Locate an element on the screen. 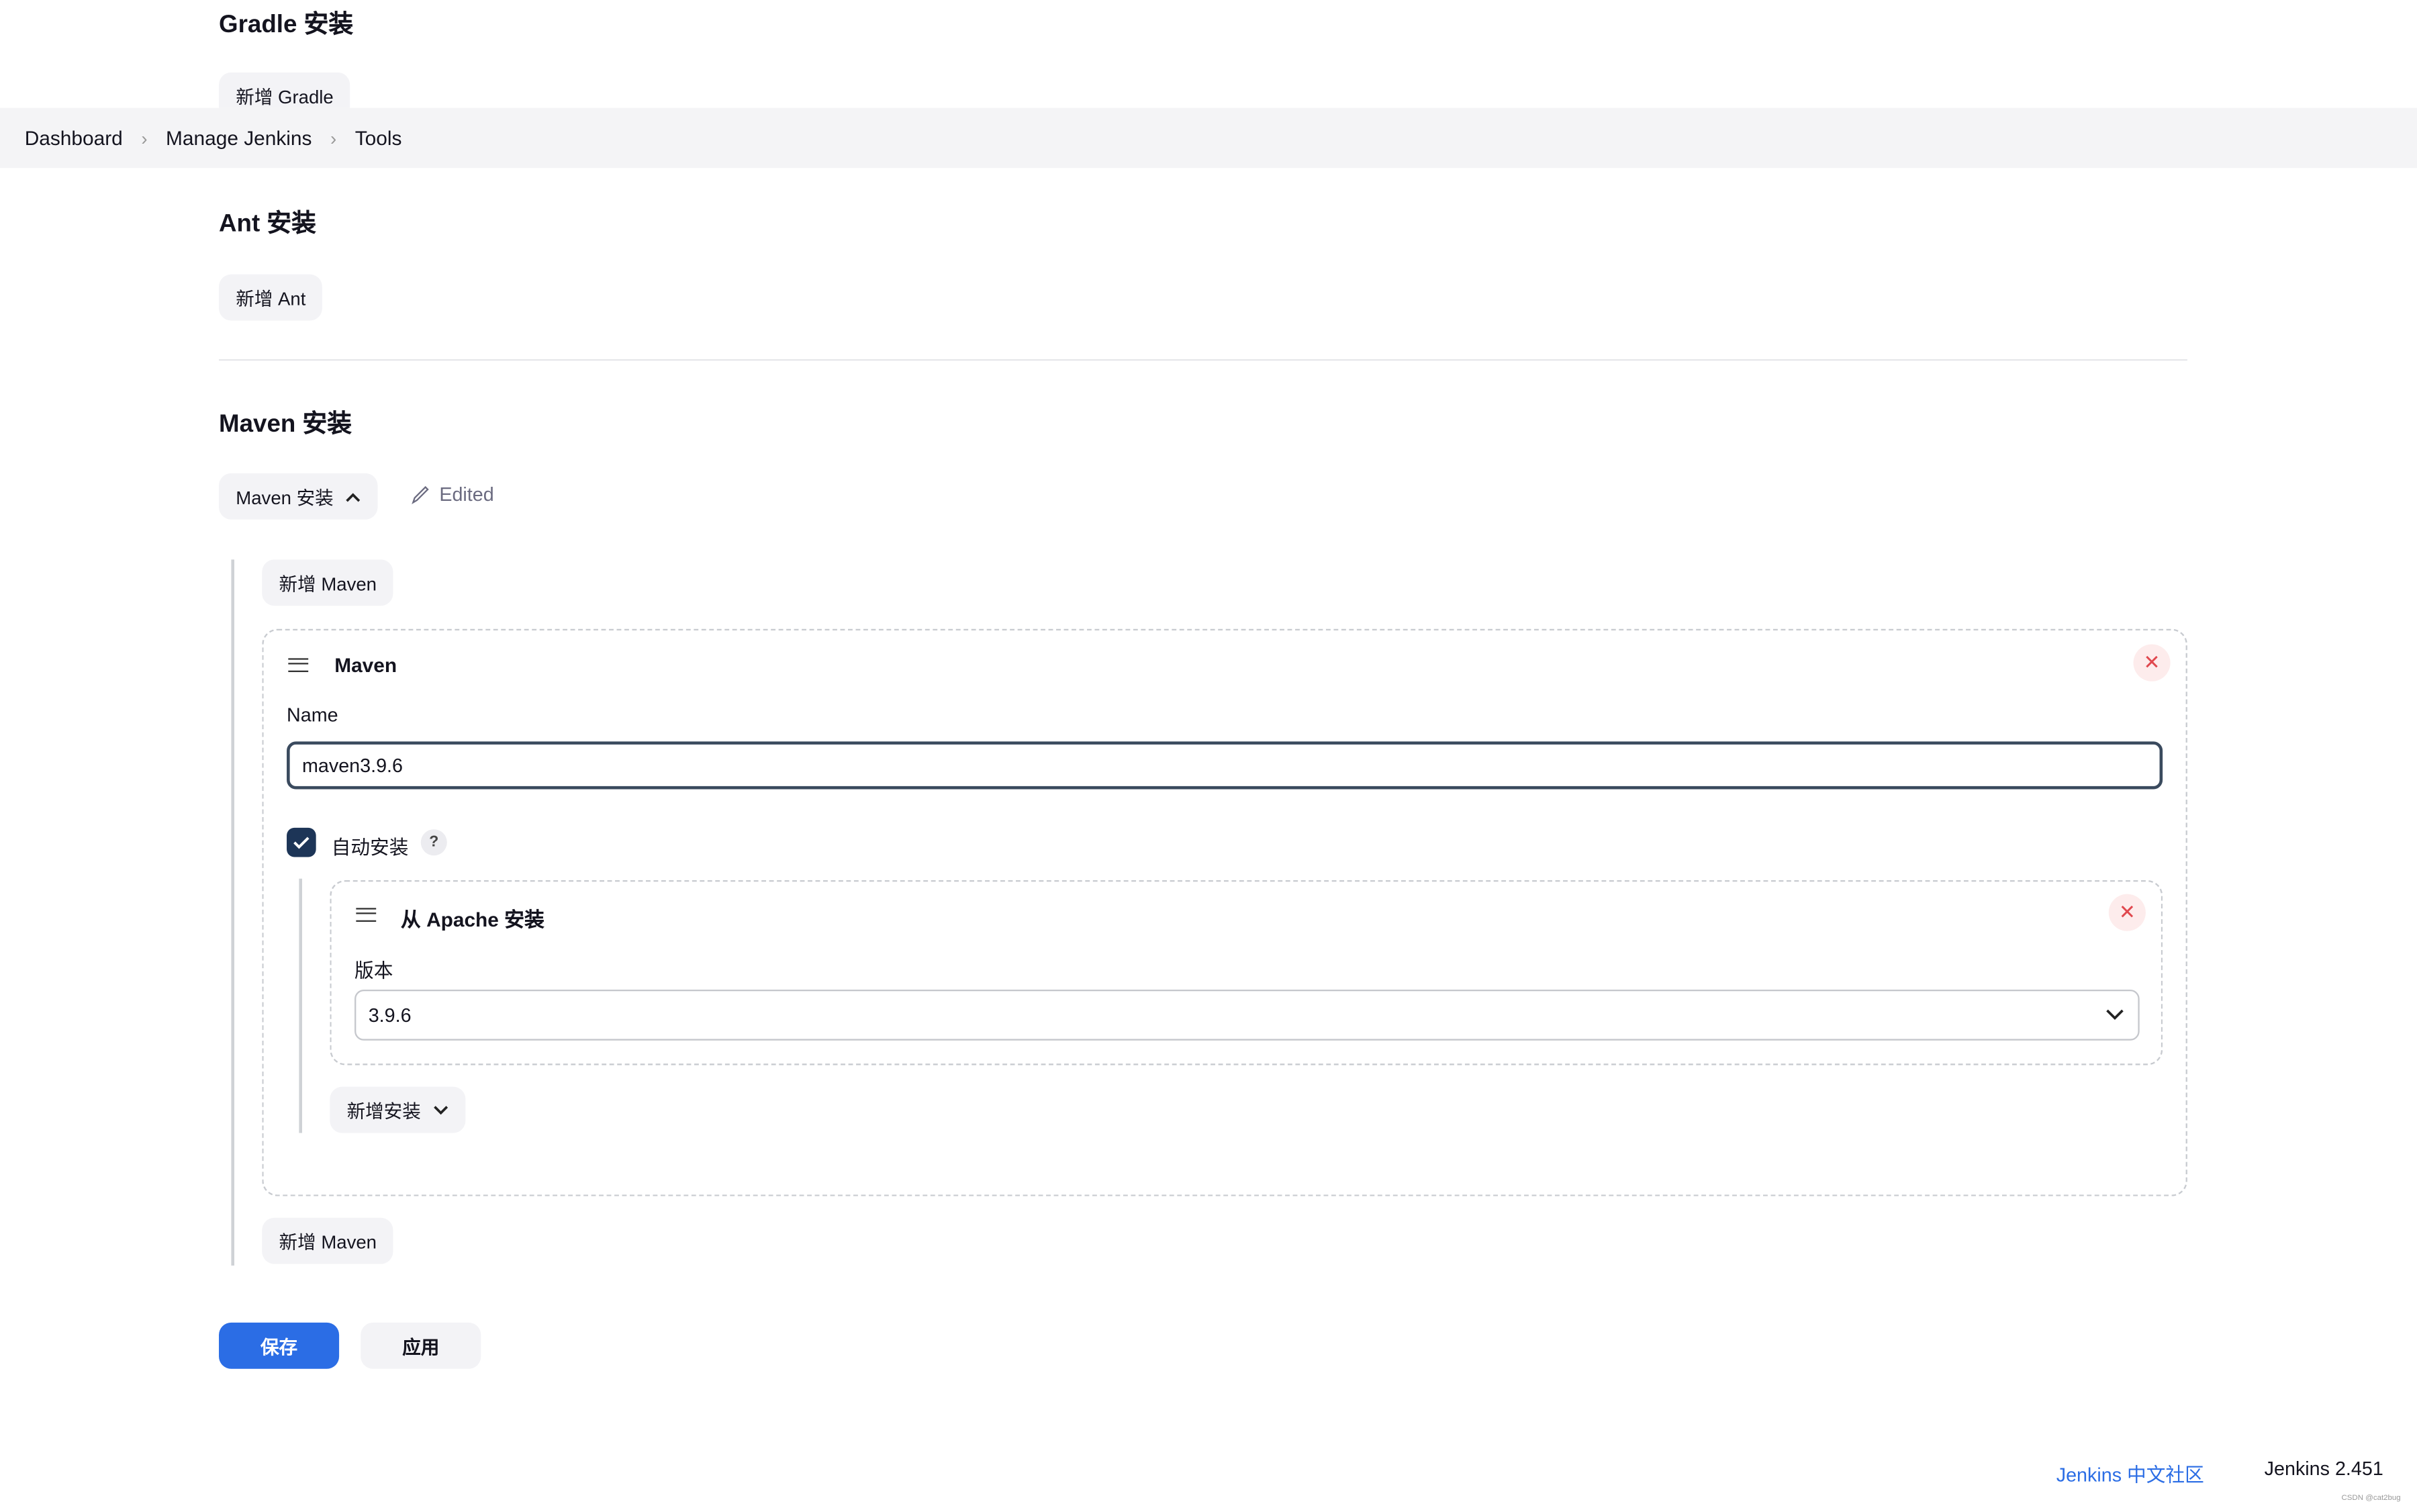 This screenshot has height=1512, width=2417. edited-indicator: Edited is located at coordinates (452, 495).